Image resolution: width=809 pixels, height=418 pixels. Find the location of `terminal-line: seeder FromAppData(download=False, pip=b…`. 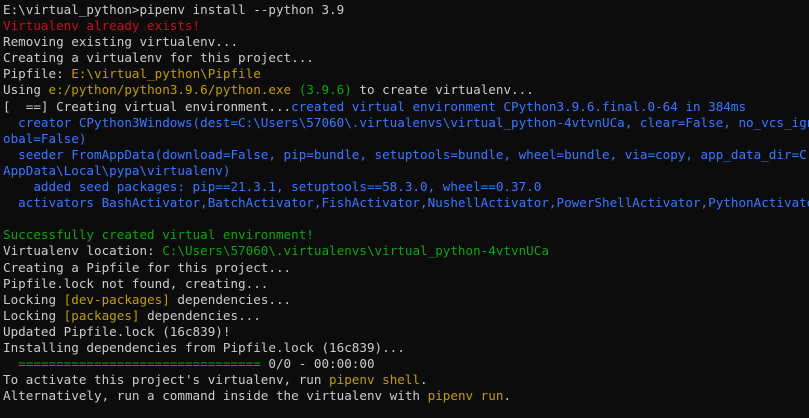

terminal-line: seeder FromAppData(download=False, pip=b… is located at coordinates (406, 155).